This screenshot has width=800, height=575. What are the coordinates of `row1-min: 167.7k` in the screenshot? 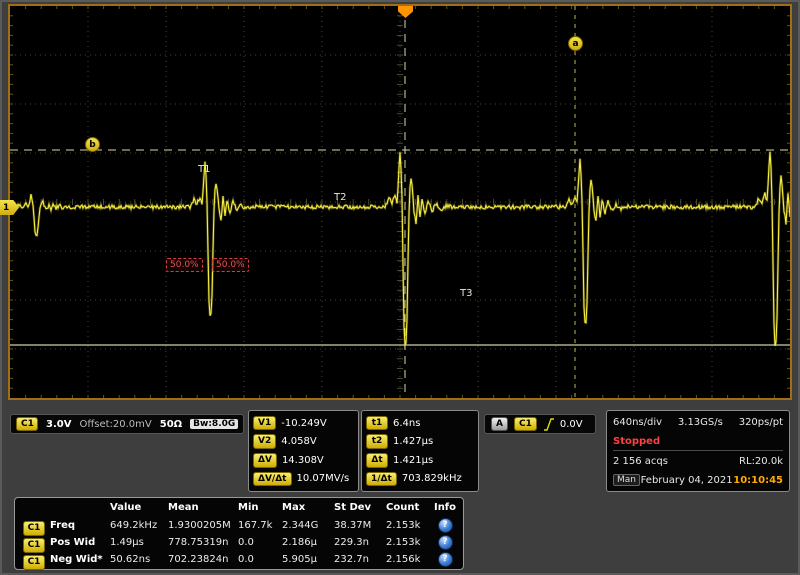 It's located at (255, 525).